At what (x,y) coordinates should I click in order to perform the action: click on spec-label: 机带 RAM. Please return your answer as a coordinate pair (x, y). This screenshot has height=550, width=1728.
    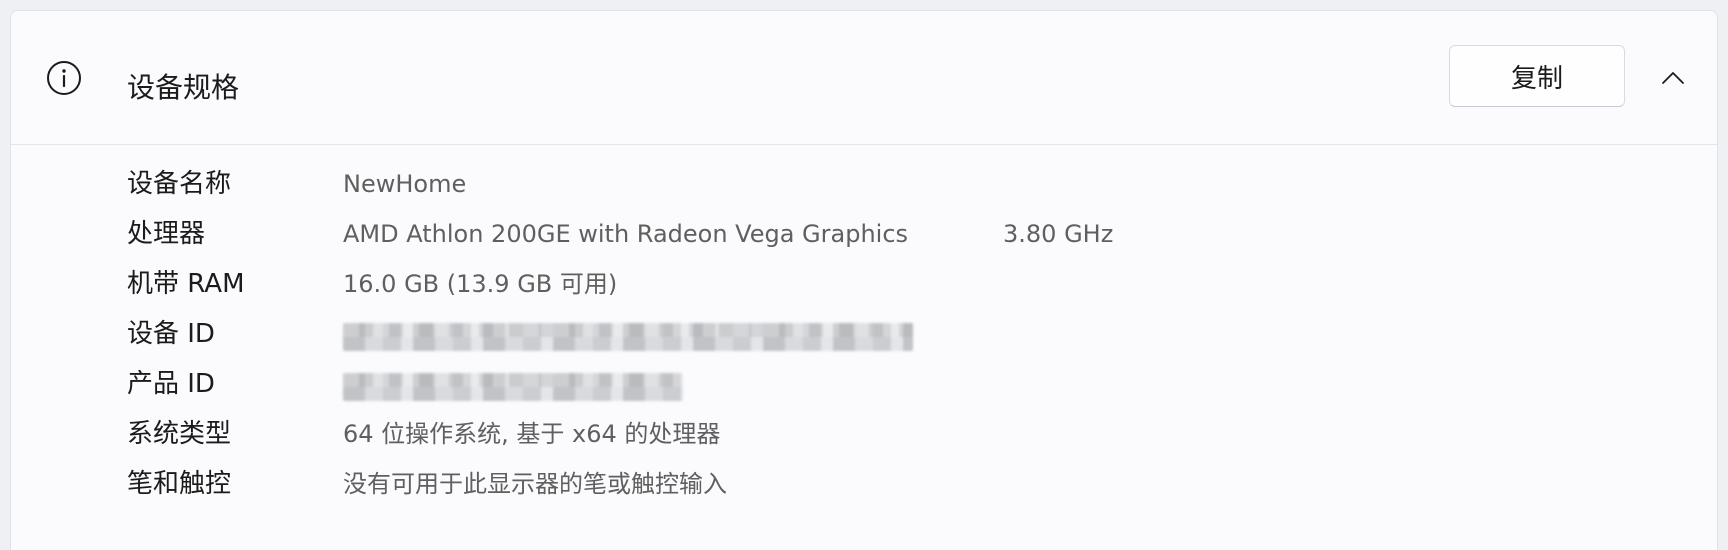
    Looking at the image, I should click on (186, 284).